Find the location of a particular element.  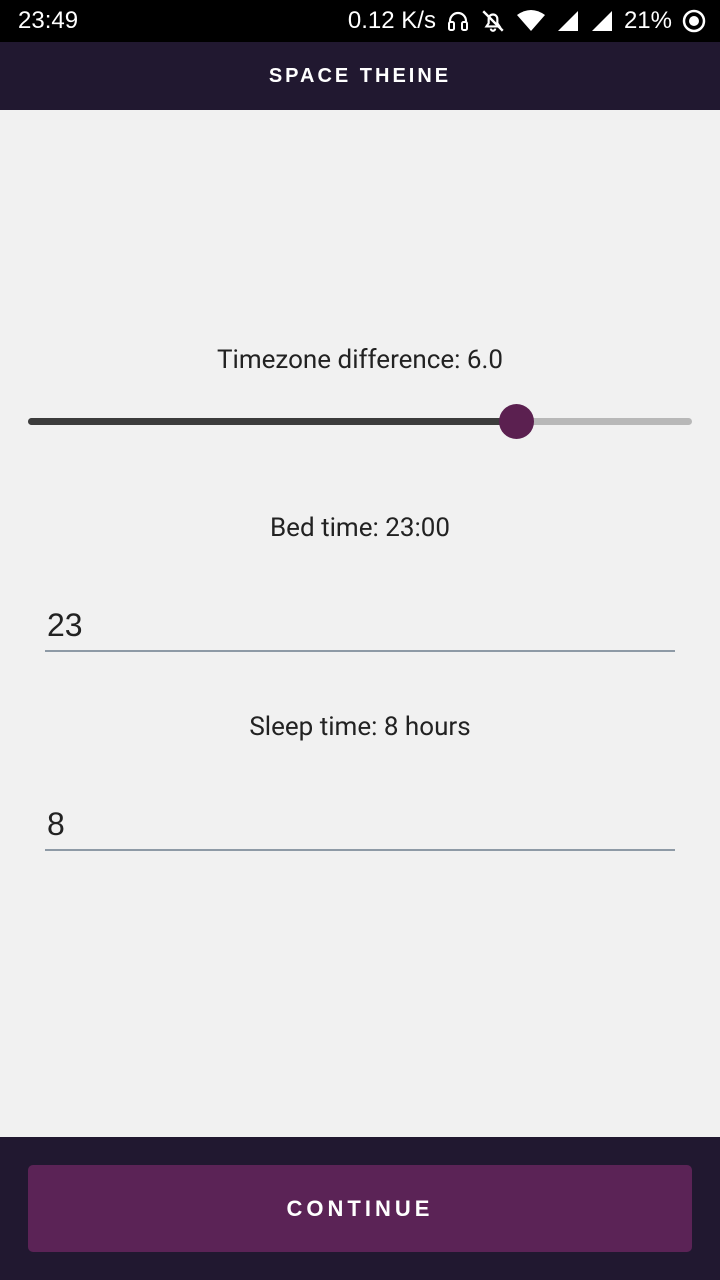

bed-time-label: Bed time: 23:00 is located at coordinates (359, 528).